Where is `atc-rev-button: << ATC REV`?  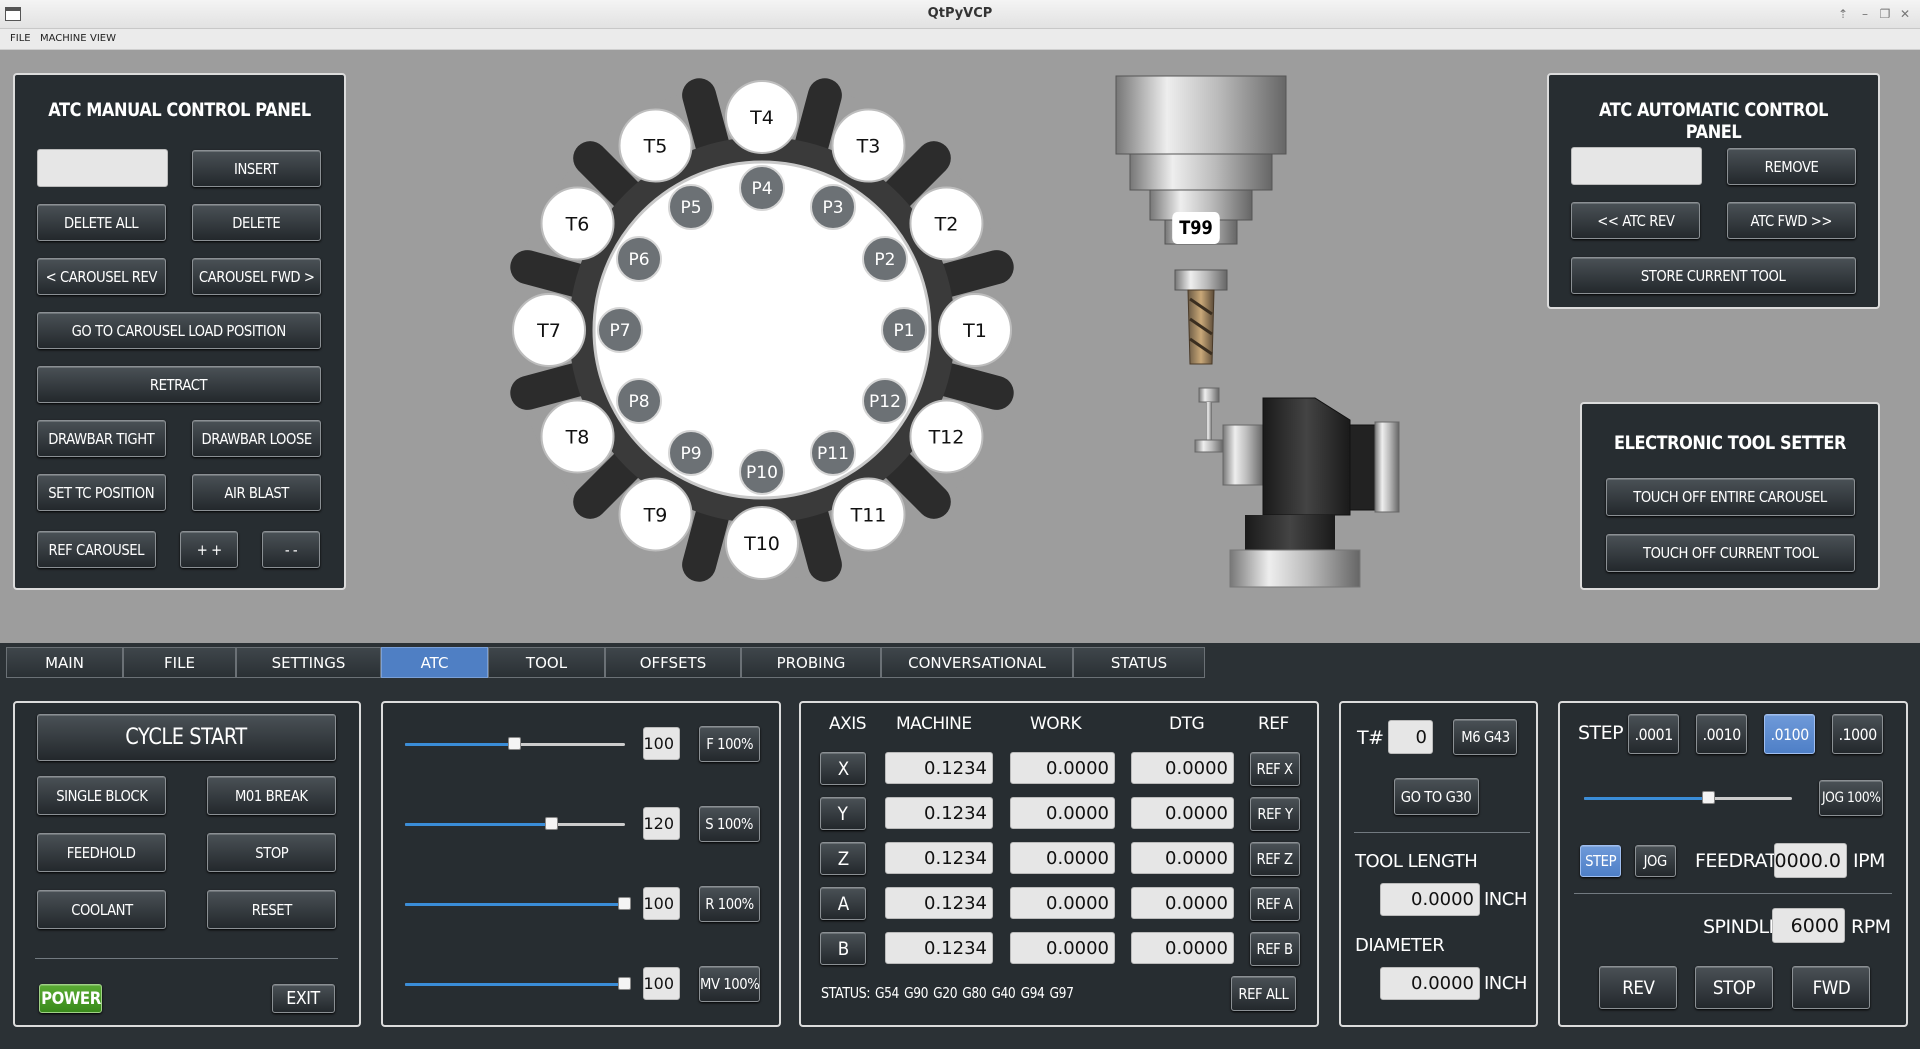
atc-rev-button: << ATC REV is located at coordinates (1635, 220).